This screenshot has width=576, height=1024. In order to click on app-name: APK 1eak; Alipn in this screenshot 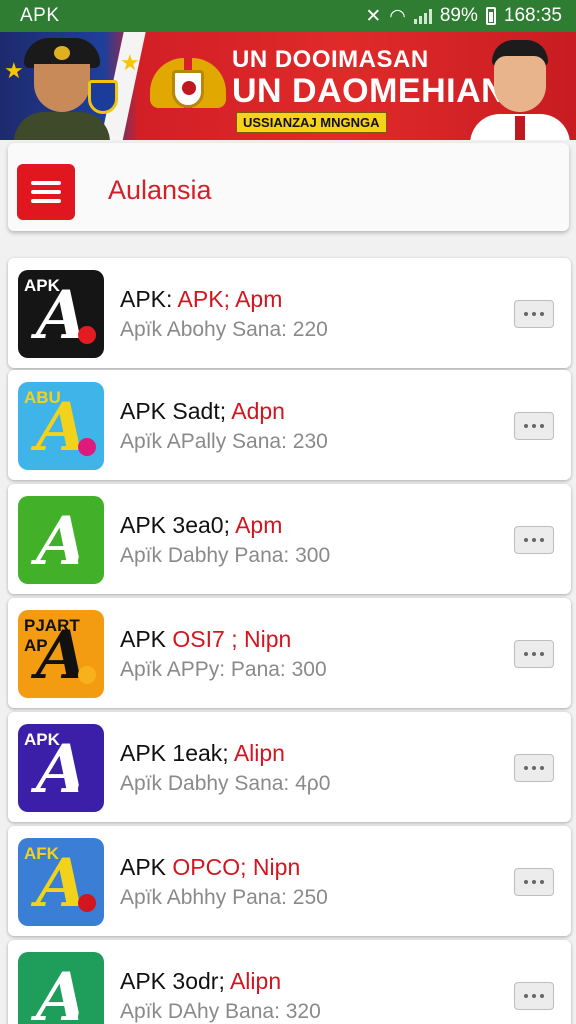, I will do `click(202, 753)`.